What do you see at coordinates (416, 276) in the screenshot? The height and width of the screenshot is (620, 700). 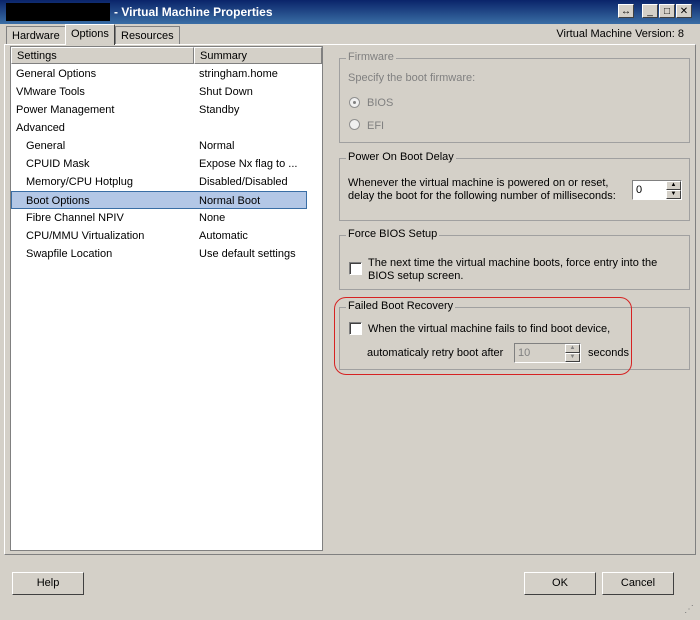 I see `force-bios-text-2: BIOS setup screen.` at bounding box center [416, 276].